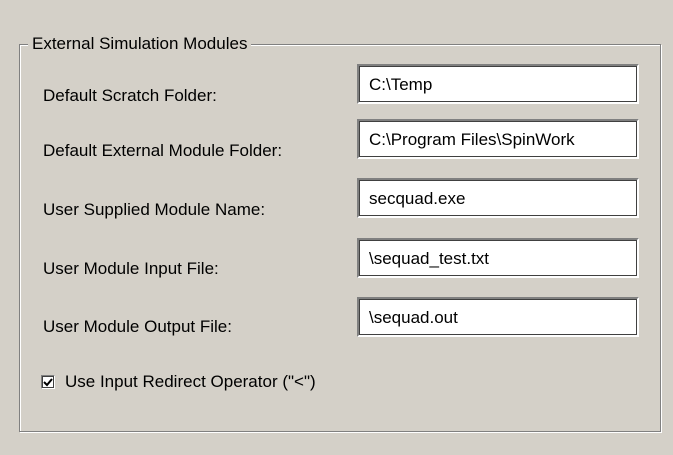 The image size is (673, 455). Describe the element at coordinates (137, 326) in the screenshot. I see `user-module-output-file-label: User Module Output File:` at that location.